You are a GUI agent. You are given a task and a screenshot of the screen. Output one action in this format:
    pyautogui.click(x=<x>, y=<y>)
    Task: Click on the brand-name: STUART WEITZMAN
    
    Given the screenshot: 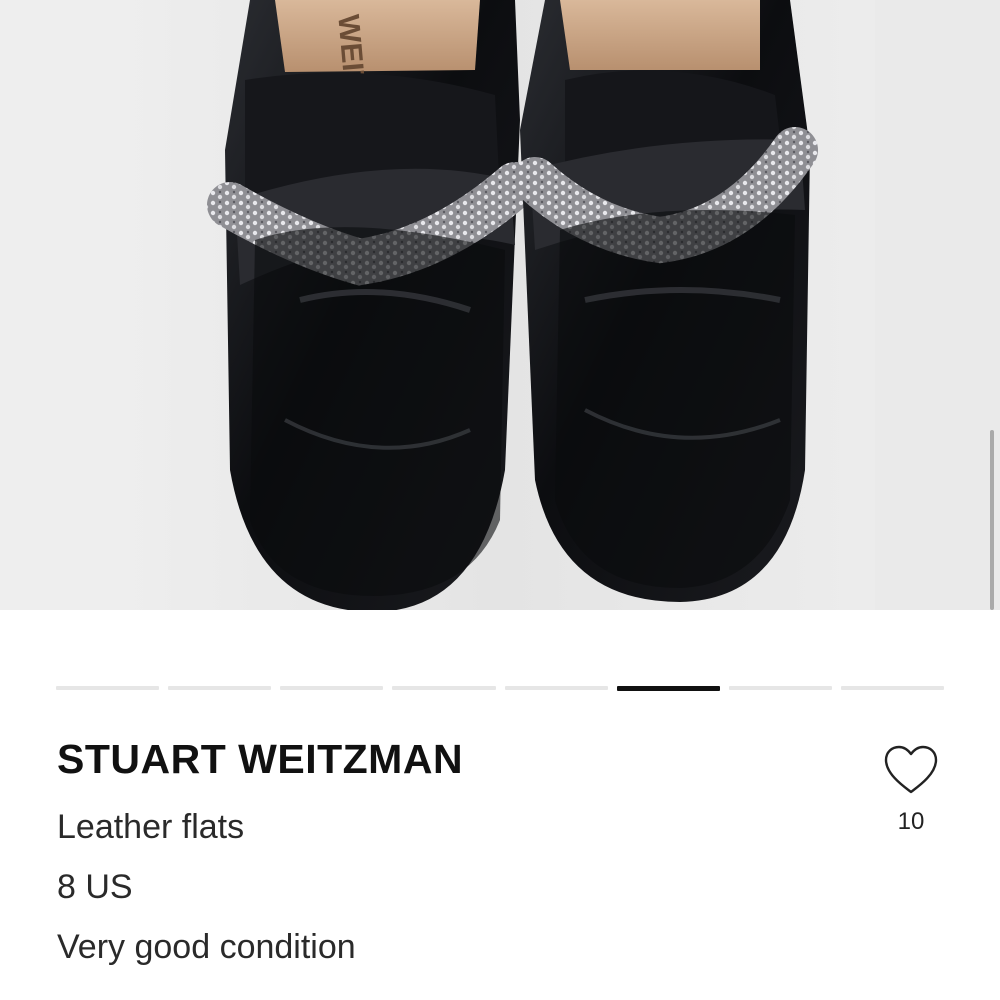 What is the action you would take?
    pyautogui.click(x=260, y=759)
    